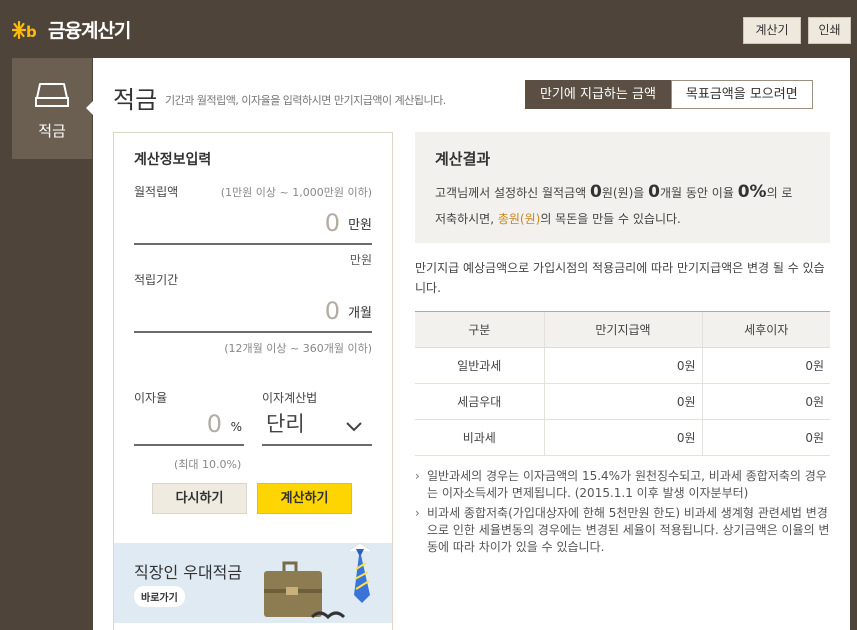 The image size is (857, 630). I want to click on result-months: 0, so click(654, 192).